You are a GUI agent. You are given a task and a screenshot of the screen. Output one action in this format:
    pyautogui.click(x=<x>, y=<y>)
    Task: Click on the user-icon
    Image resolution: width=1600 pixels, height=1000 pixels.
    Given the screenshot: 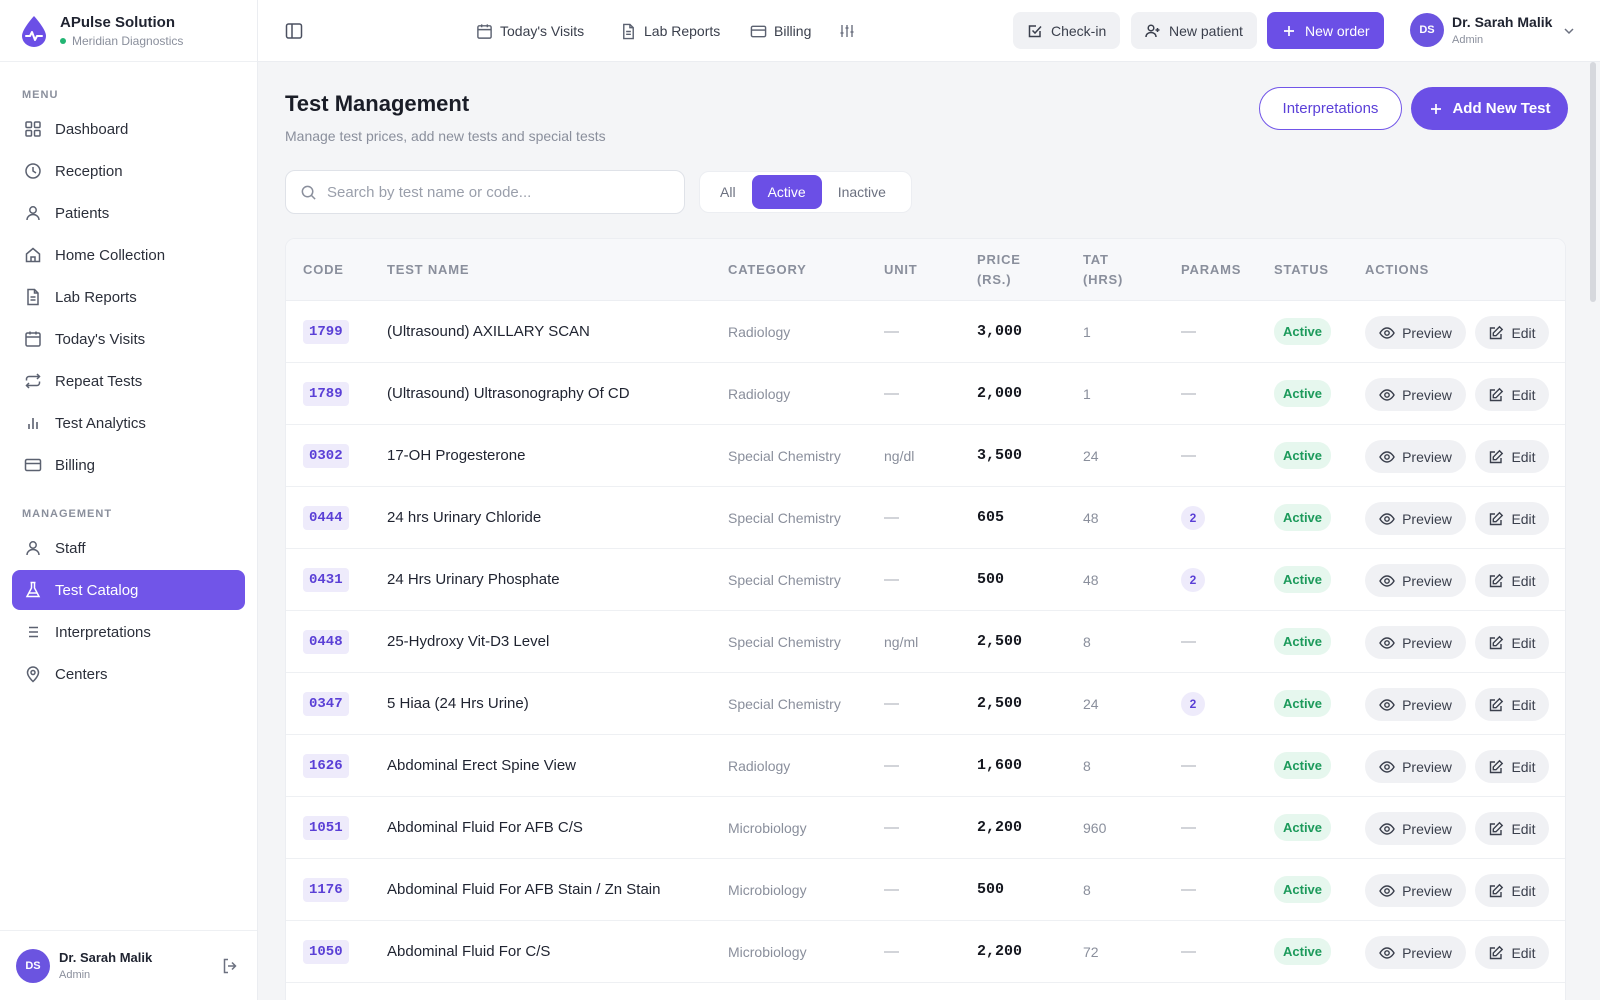 What is the action you would take?
    pyautogui.click(x=33, y=548)
    